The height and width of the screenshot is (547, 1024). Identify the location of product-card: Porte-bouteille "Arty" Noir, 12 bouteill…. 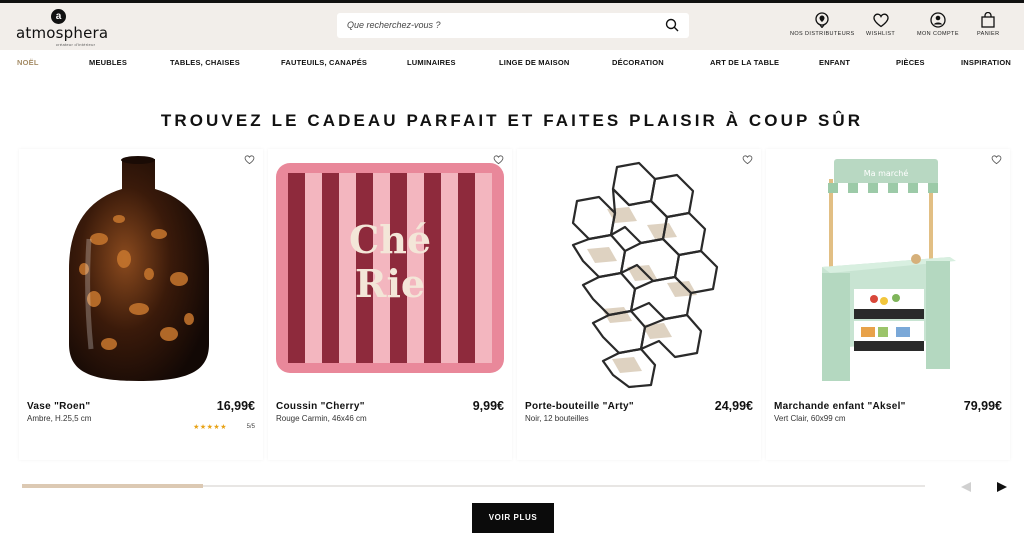
(639, 304).